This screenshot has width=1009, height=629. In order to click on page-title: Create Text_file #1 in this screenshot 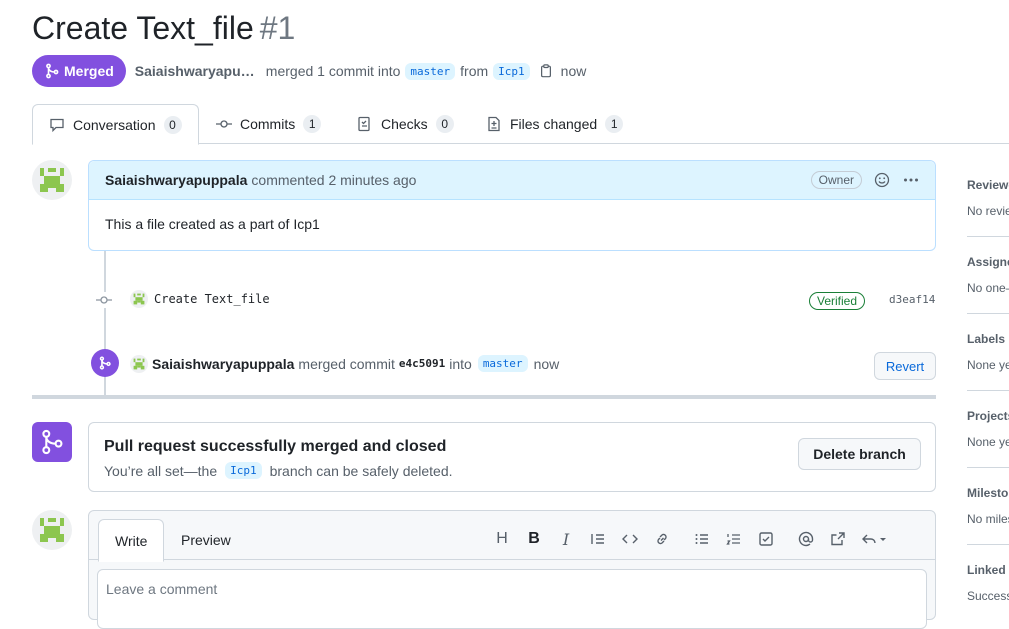, I will do `click(163, 28)`.